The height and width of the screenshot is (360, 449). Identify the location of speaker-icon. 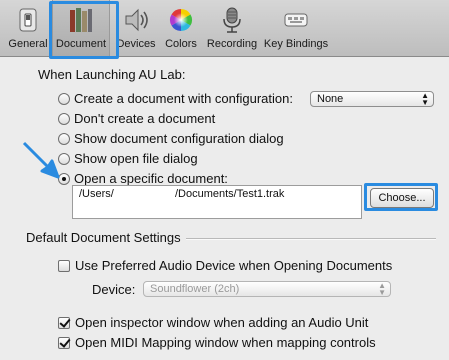
(136, 20).